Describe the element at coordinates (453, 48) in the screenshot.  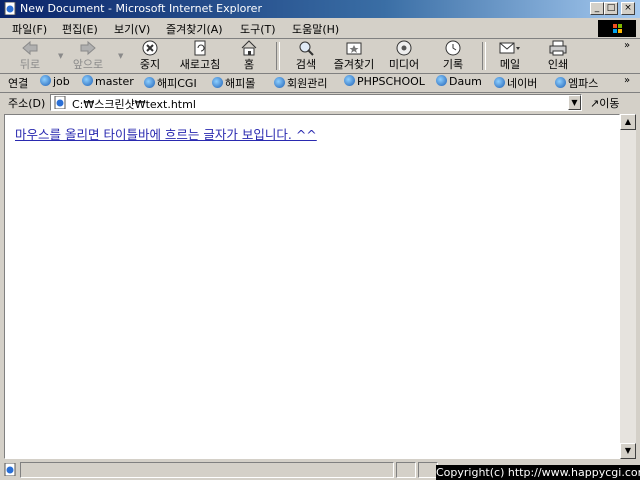
I see `history-icon` at that location.